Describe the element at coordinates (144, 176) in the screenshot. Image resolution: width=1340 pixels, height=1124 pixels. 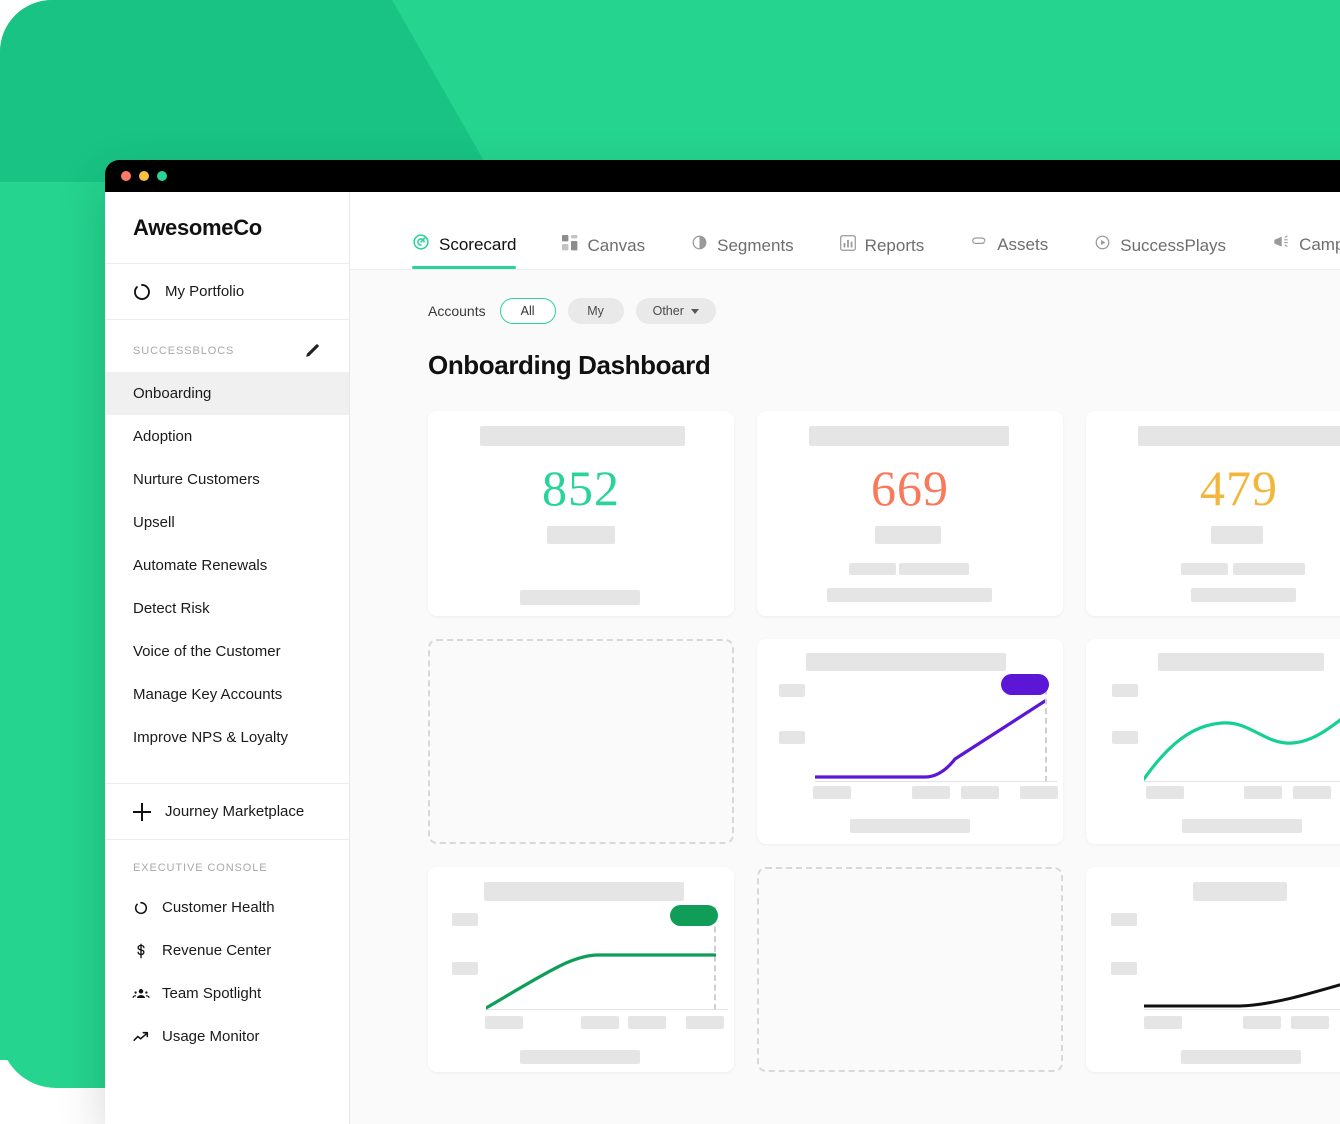
I see `minimize-icon` at that location.